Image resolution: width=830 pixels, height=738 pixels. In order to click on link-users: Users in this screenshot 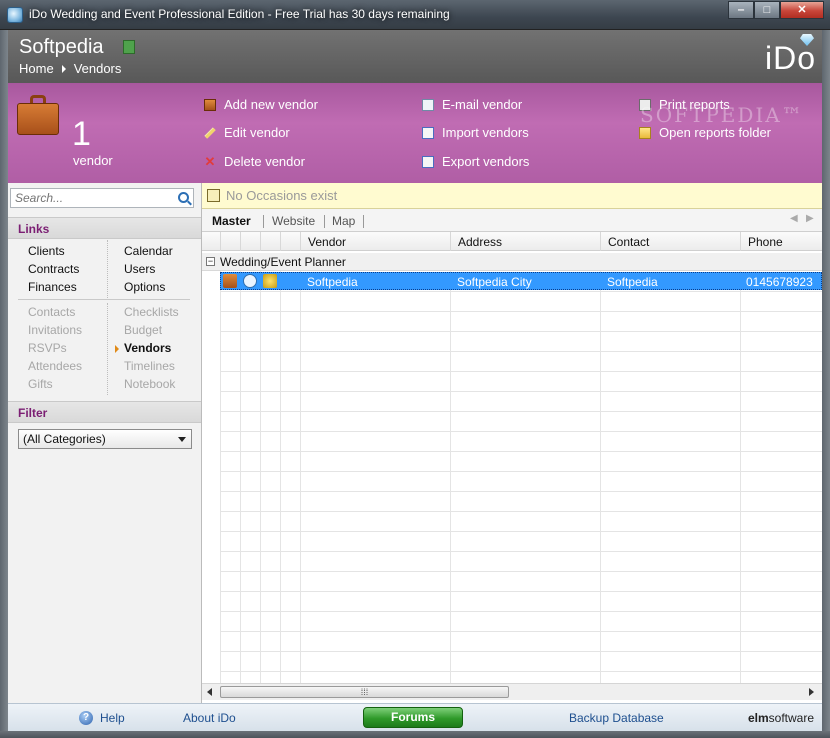, I will do `click(139, 269)`.